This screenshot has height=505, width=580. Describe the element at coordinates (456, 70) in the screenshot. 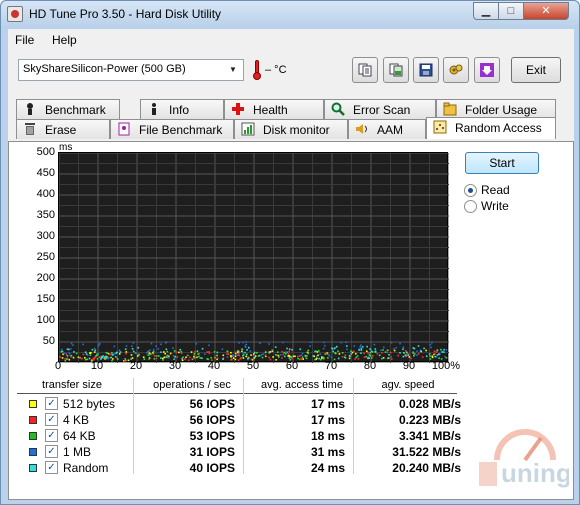

I see `options-button` at that location.